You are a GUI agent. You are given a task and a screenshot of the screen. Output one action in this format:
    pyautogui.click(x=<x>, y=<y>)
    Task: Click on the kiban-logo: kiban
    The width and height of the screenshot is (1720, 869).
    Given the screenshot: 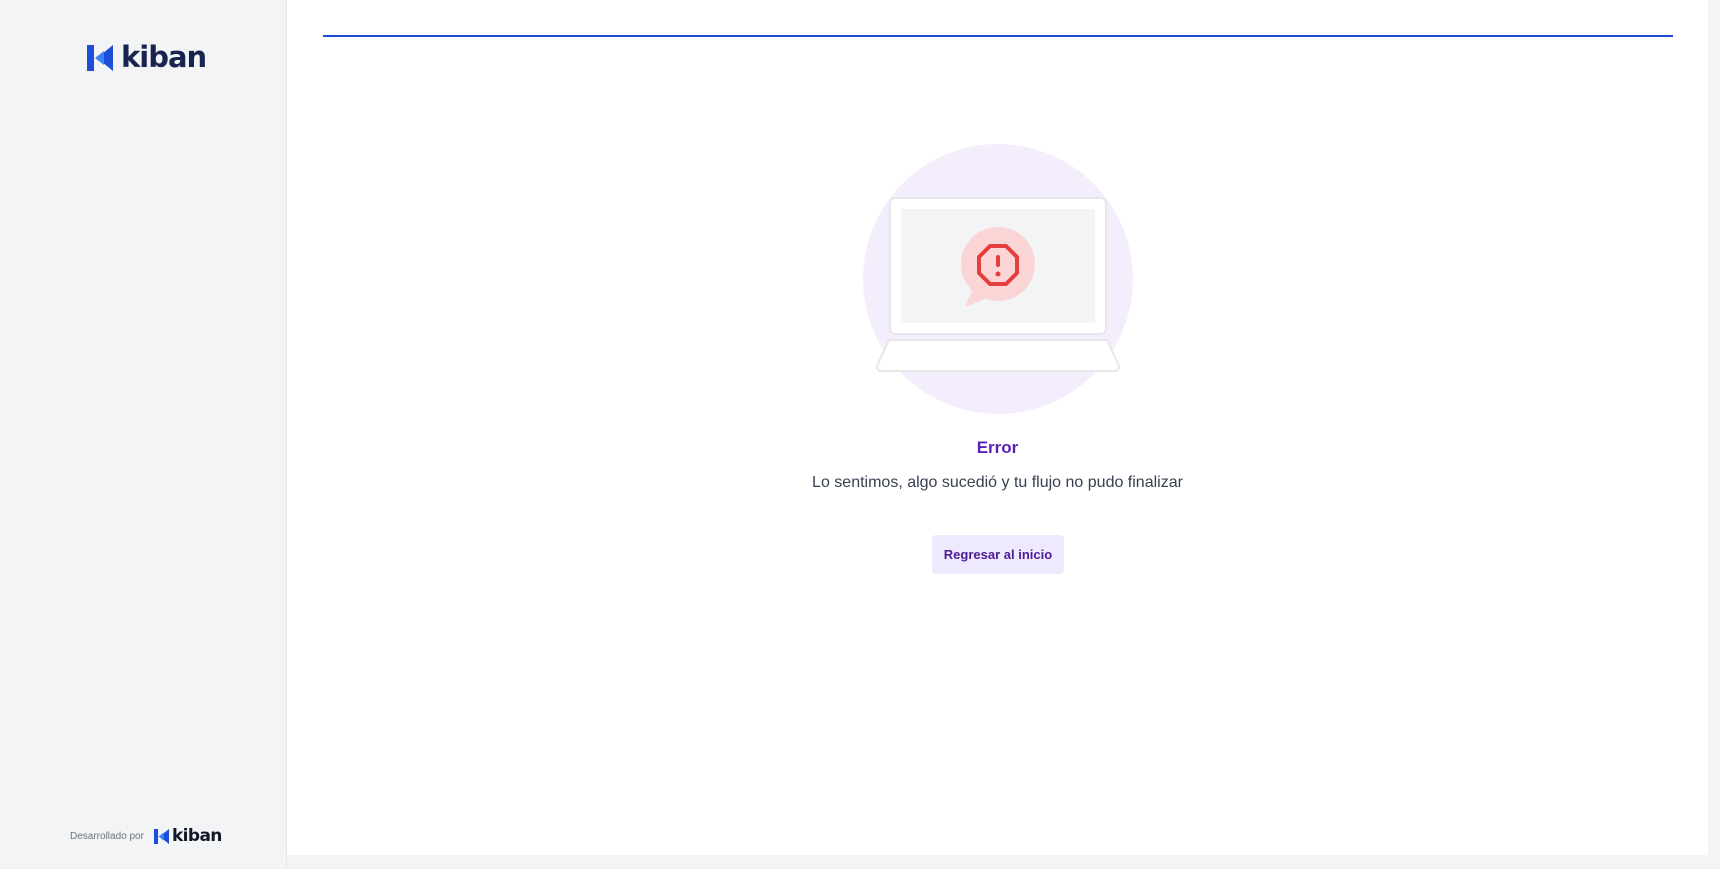 What is the action you would take?
    pyautogui.click(x=147, y=57)
    